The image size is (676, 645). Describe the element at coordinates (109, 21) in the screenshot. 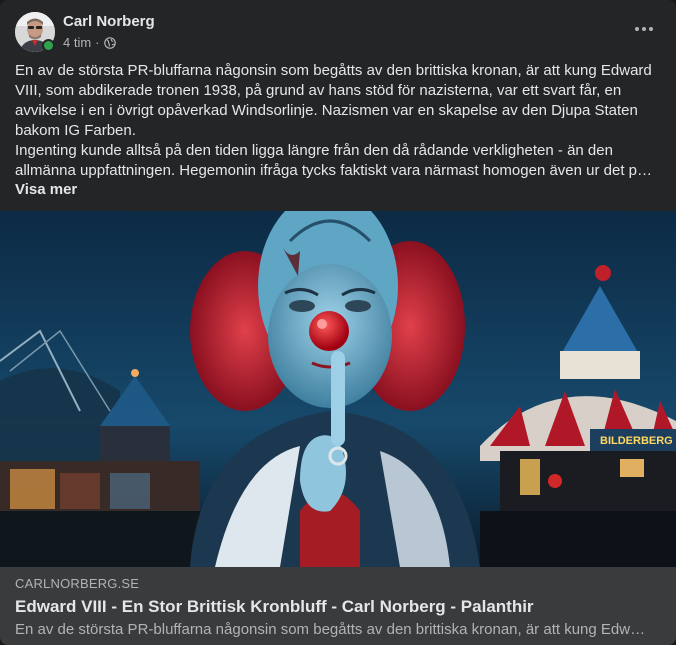

I see `author-name: Carl Norberg` at that location.